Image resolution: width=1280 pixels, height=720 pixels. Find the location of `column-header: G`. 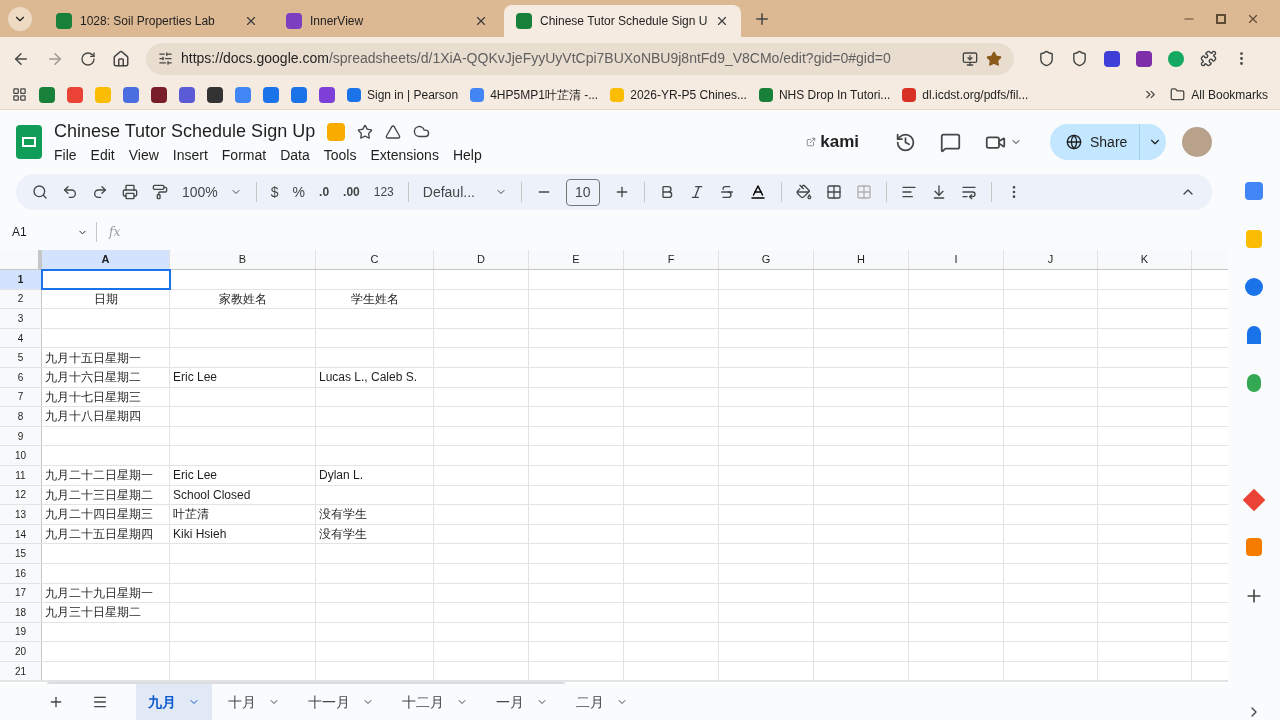

column-header: G is located at coordinates (766, 259).